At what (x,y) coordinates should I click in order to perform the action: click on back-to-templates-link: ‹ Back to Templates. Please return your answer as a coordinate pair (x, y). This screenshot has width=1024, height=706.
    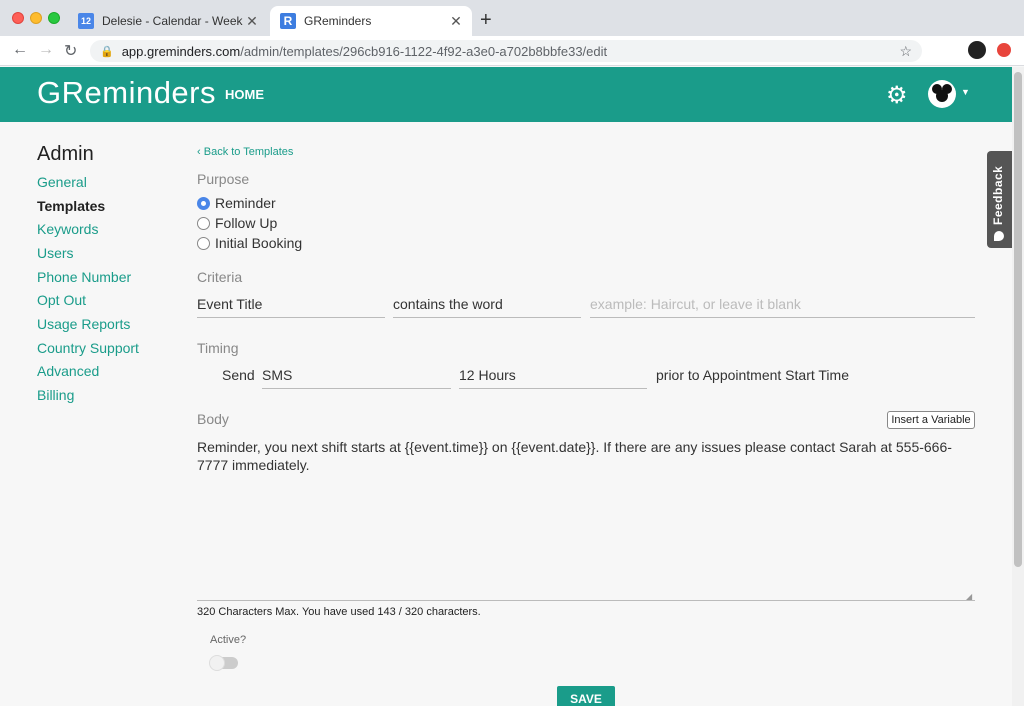
    Looking at the image, I should click on (245, 152).